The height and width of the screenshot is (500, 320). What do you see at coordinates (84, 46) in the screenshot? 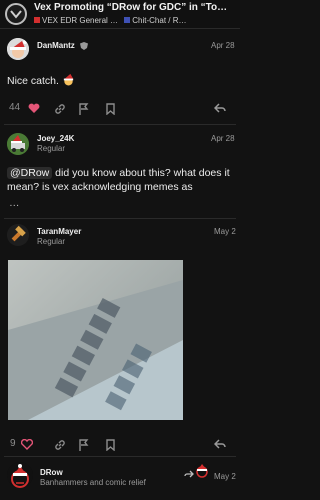
I see `shield-icon` at bounding box center [84, 46].